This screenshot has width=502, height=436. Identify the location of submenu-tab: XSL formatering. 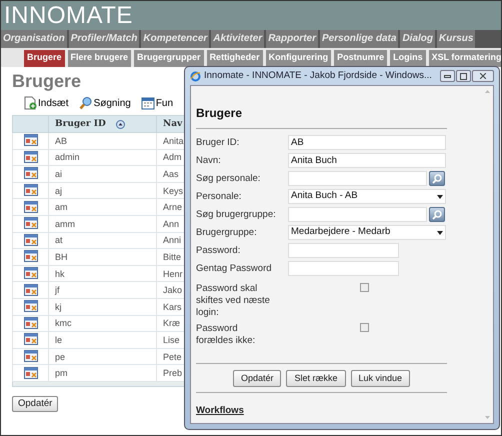
(464, 58).